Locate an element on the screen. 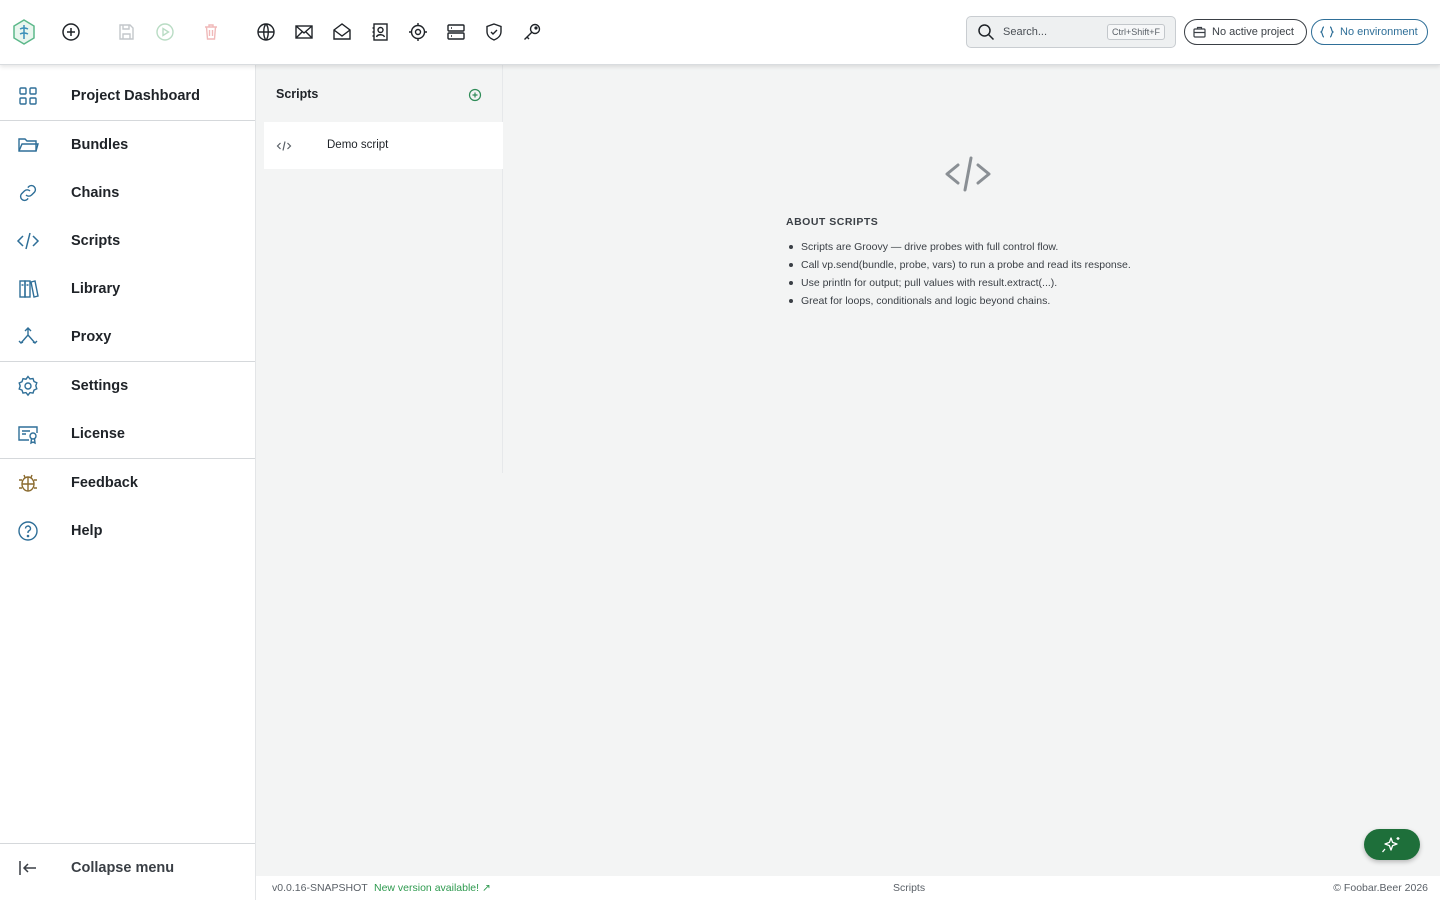  sidebar-item-label: License is located at coordinates (98, 434).